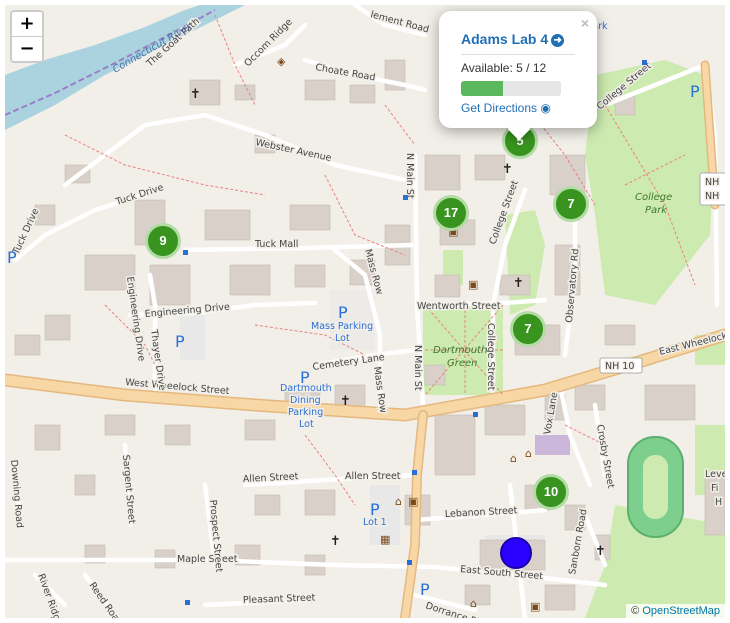 The width and height of the screenshot is (730, 623). I want to click on road-label-college-lower: College Street, so click(490, 357).